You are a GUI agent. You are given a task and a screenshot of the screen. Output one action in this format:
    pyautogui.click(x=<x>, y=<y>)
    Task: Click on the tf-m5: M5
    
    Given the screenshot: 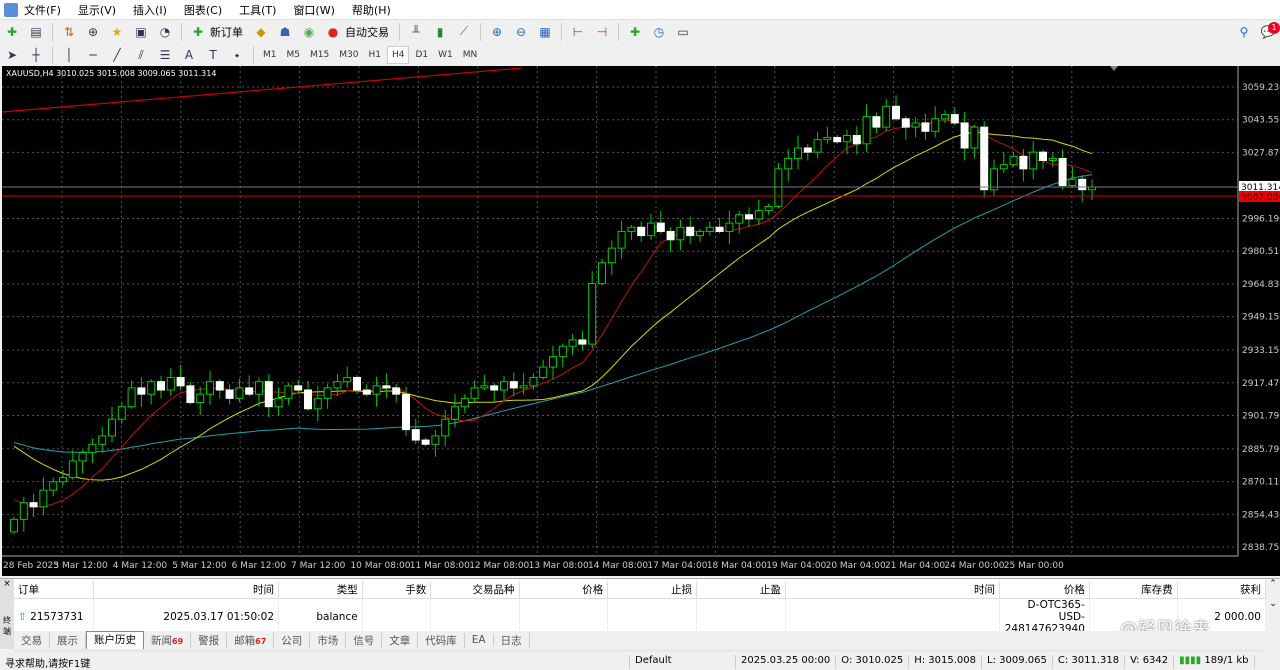 What is the action you would take?
    pyautogui.click(x=294, y=55)
    